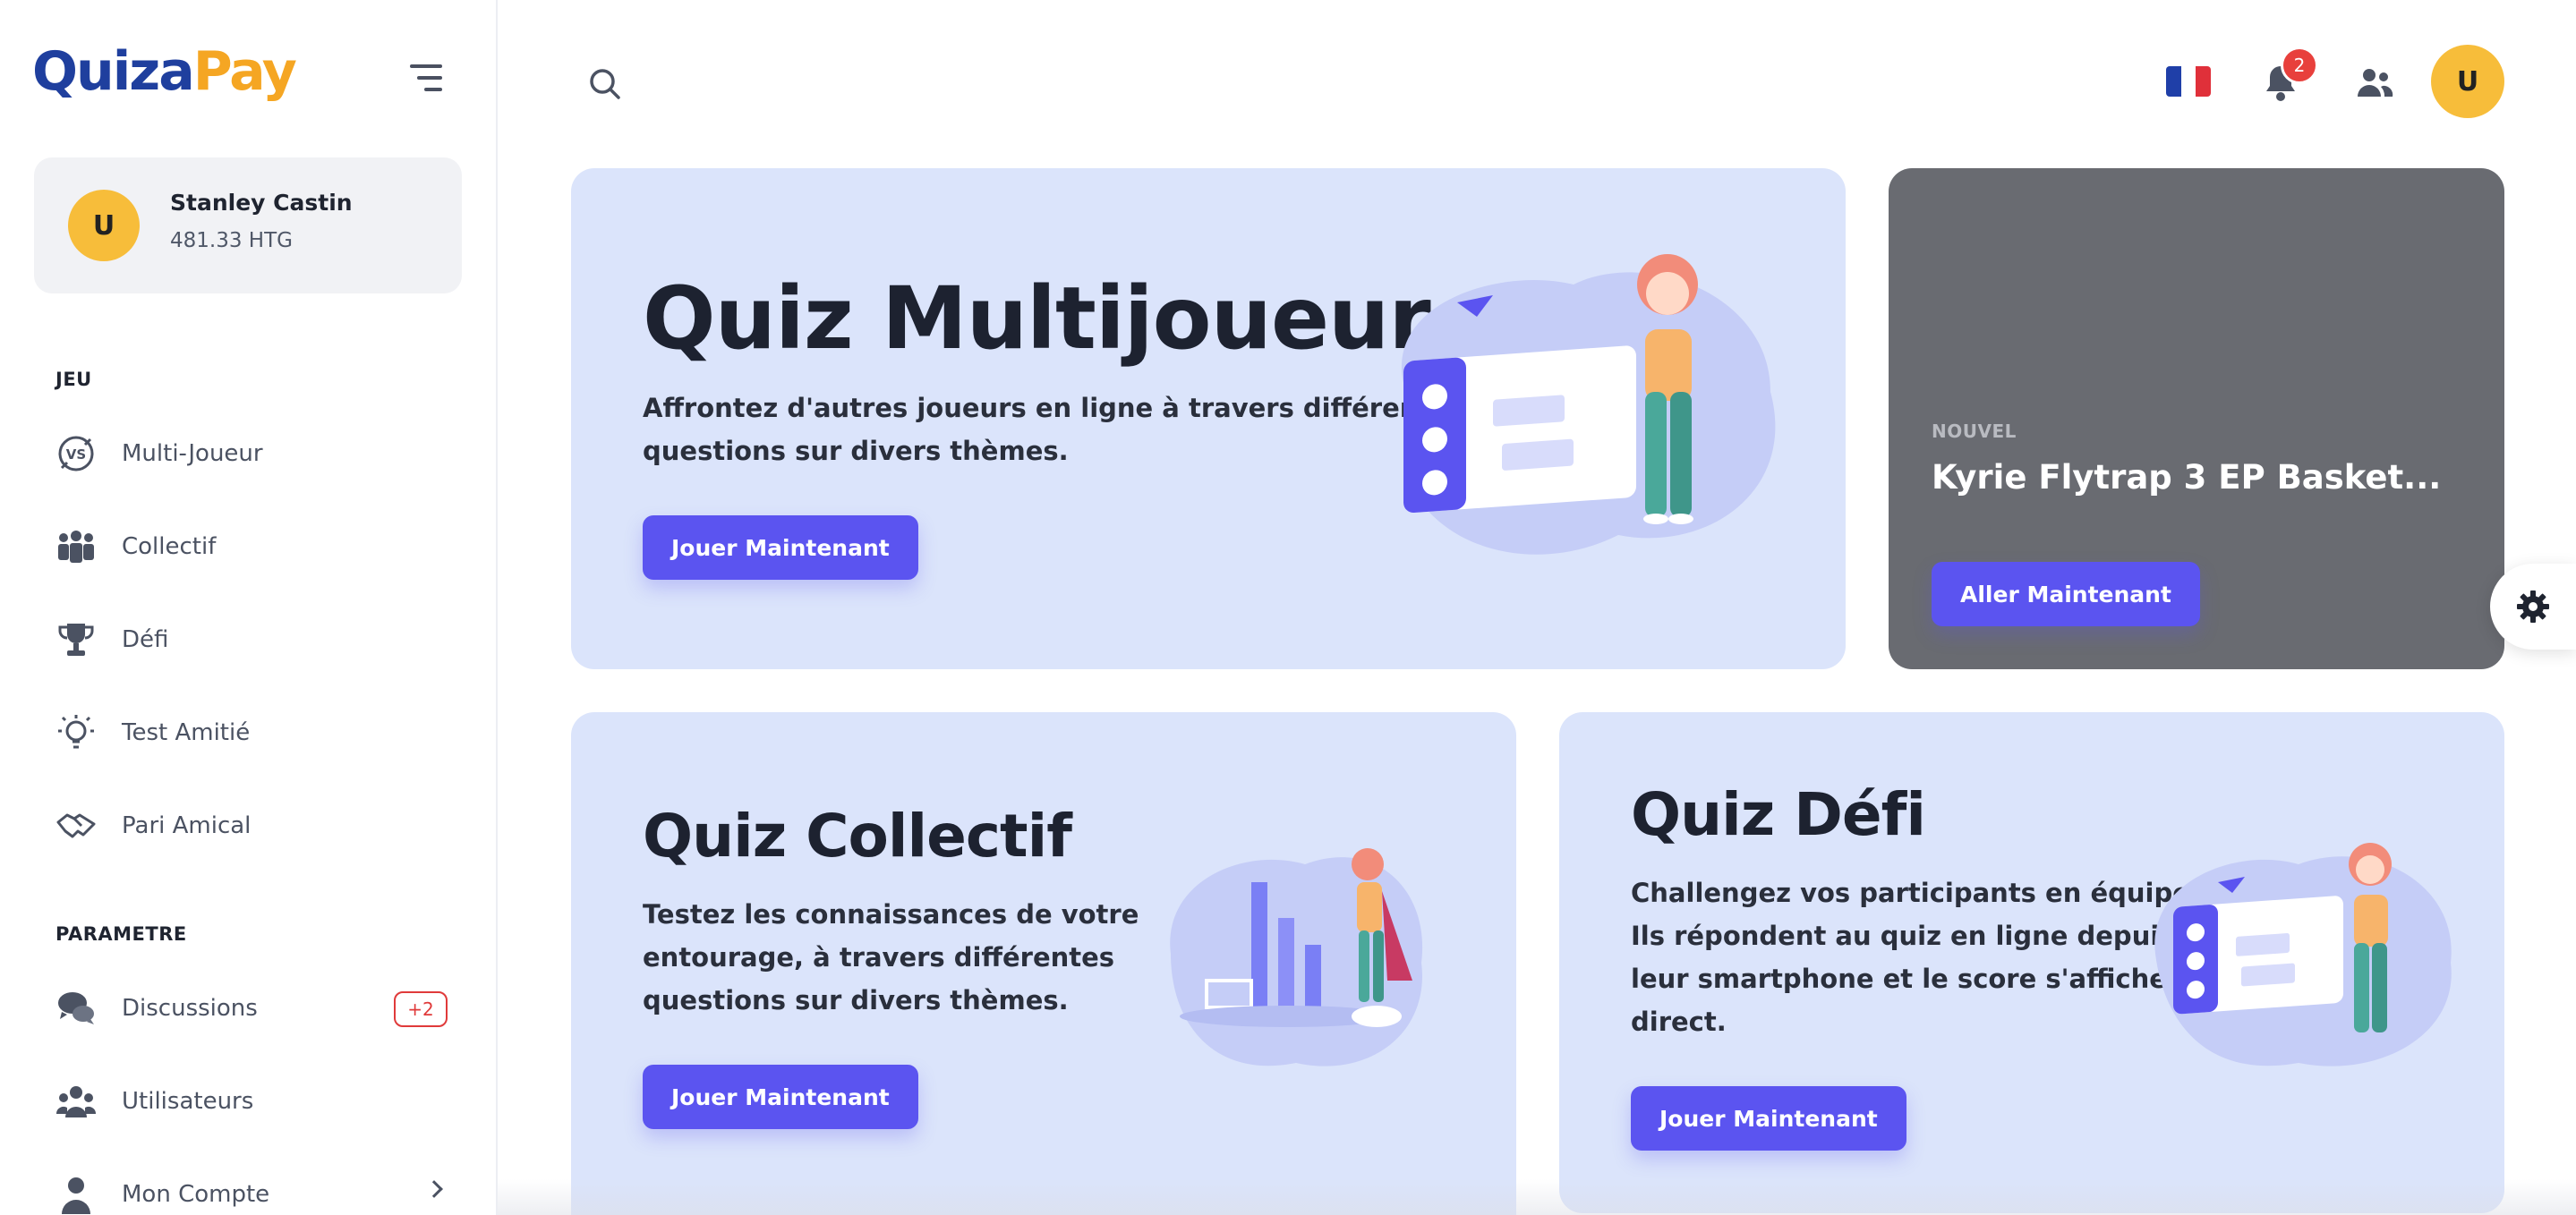 This screenshot has height=1215, width=2576. What do you see at coordinates (857, 837) in the screenshot?
I see `card-title: Quiz Collectif` at bounding box center [857, 837].